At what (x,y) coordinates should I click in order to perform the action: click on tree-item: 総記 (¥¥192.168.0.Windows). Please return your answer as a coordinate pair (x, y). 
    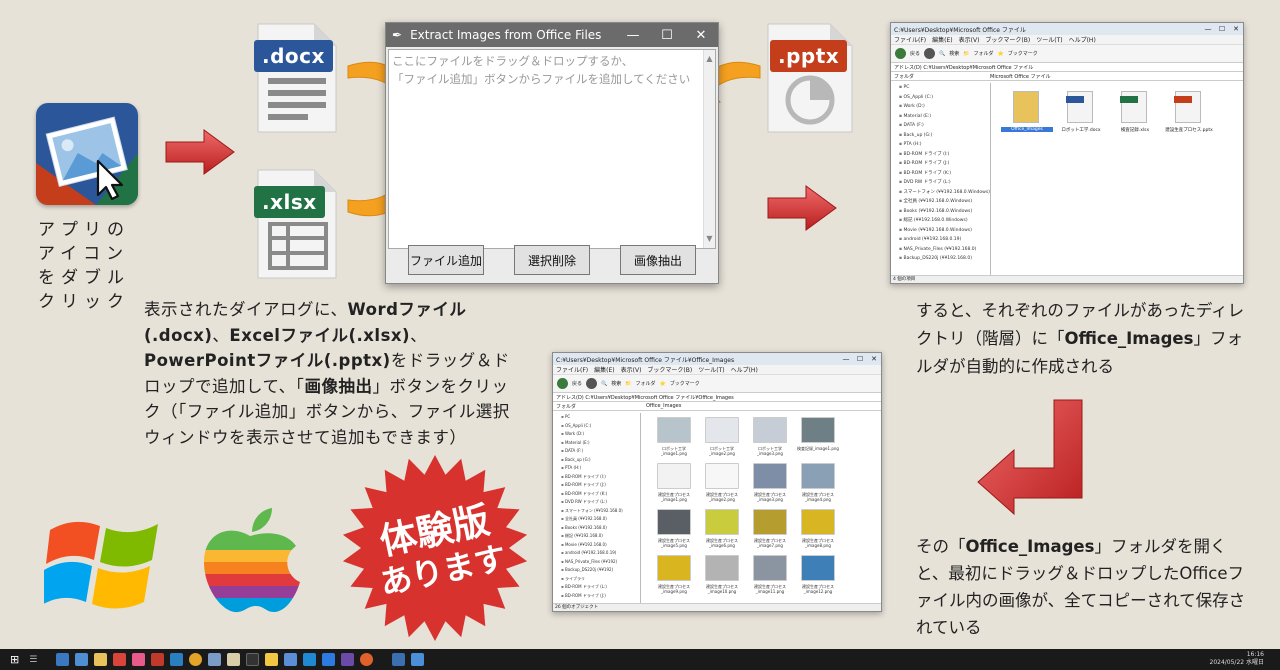
    Looking at the image, I should click on (944, 221).